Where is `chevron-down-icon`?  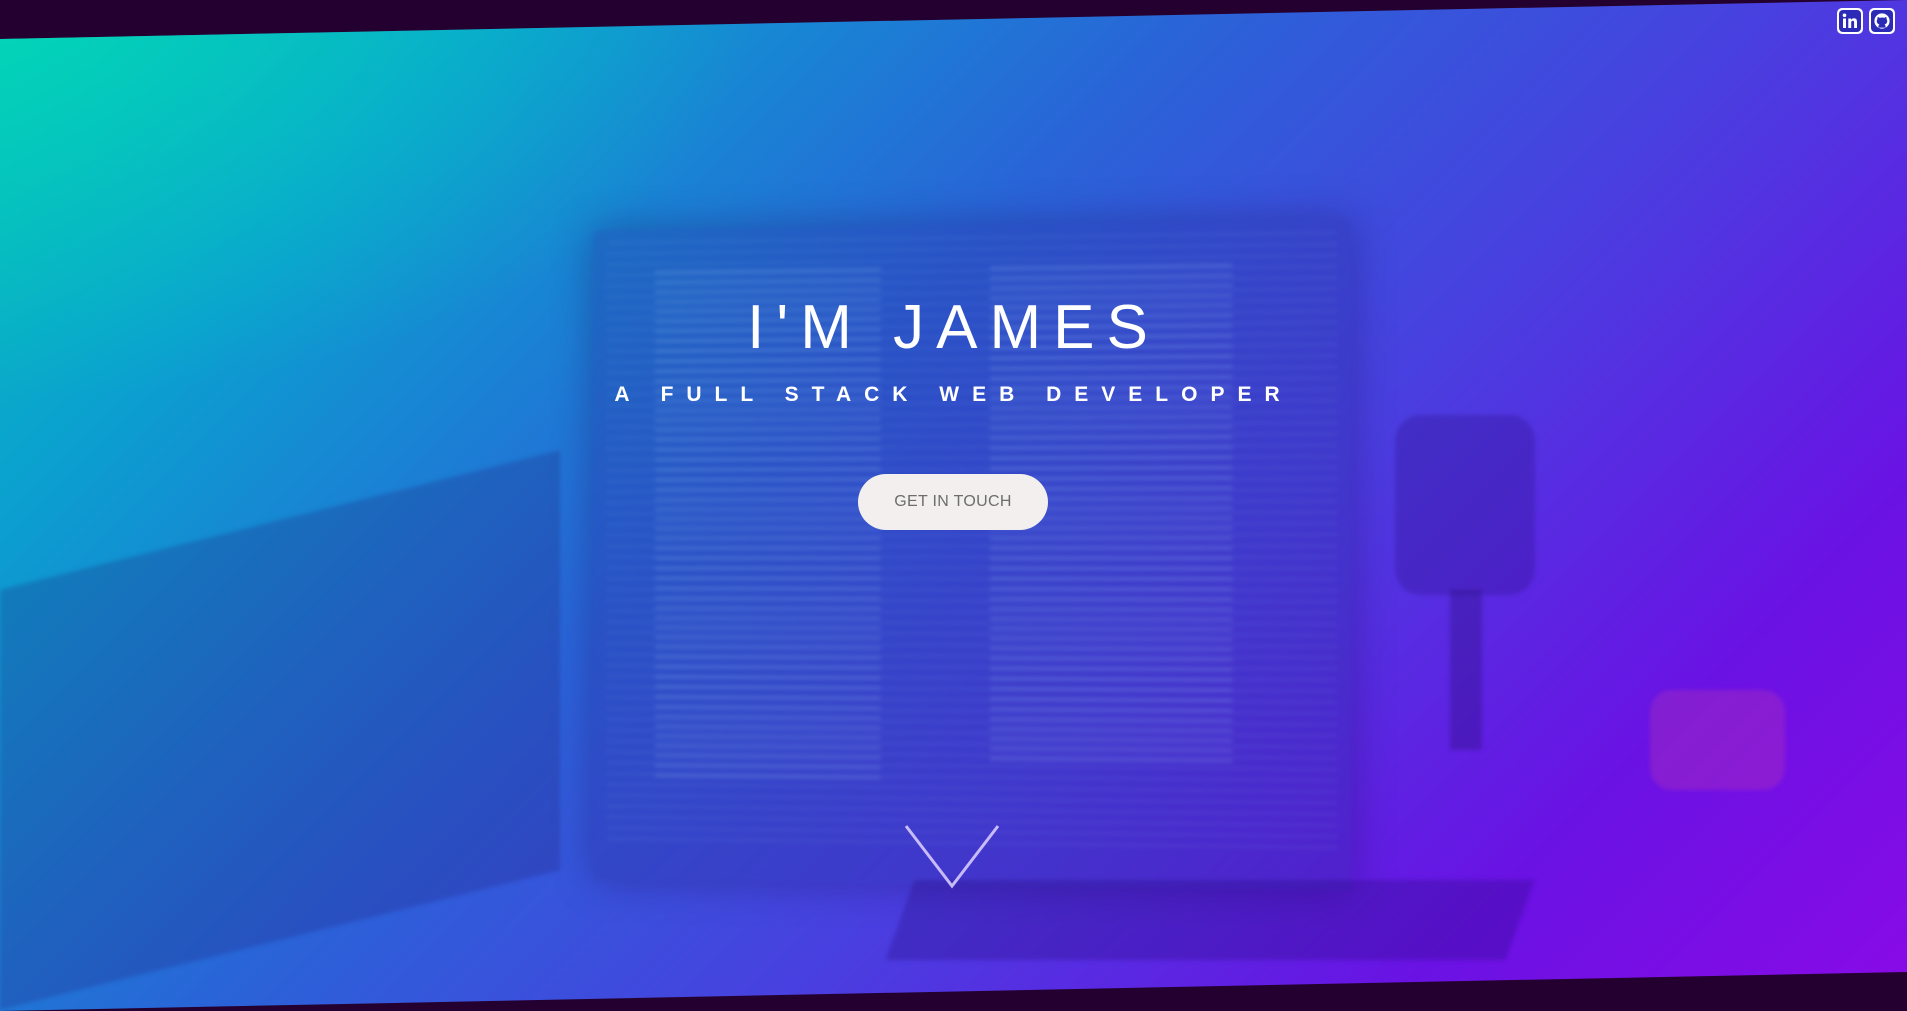
chevron-down-icon is located at coordinates (952, 857).